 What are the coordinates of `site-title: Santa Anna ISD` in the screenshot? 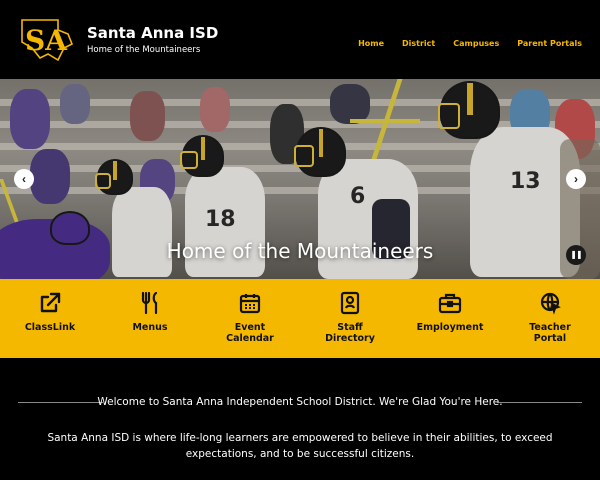 It's located at (152, 33).